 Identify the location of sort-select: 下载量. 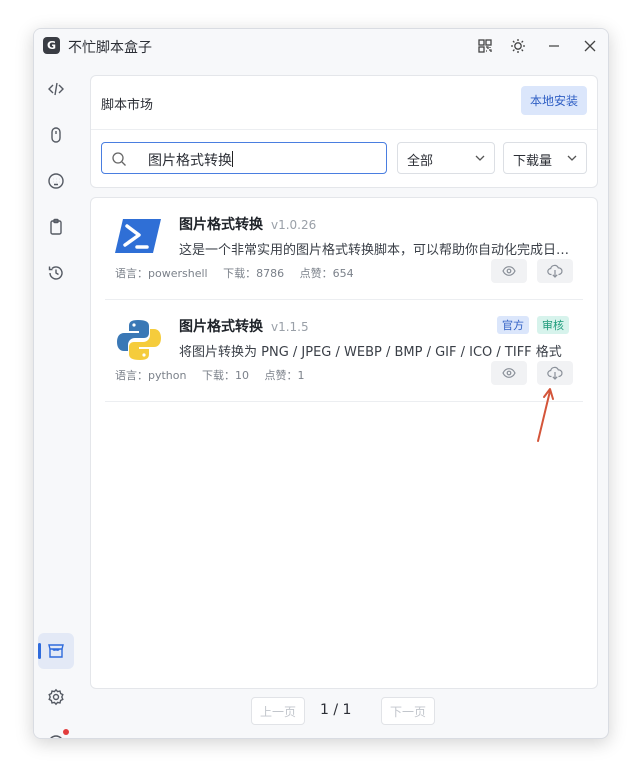
(545, 158).